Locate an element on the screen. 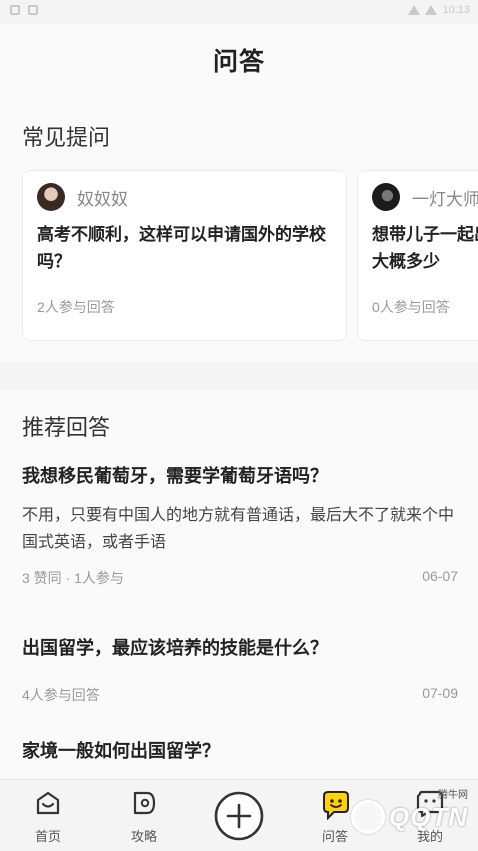  faq-card-meta: 2人参与回答 is located at coordinates (76, 307).